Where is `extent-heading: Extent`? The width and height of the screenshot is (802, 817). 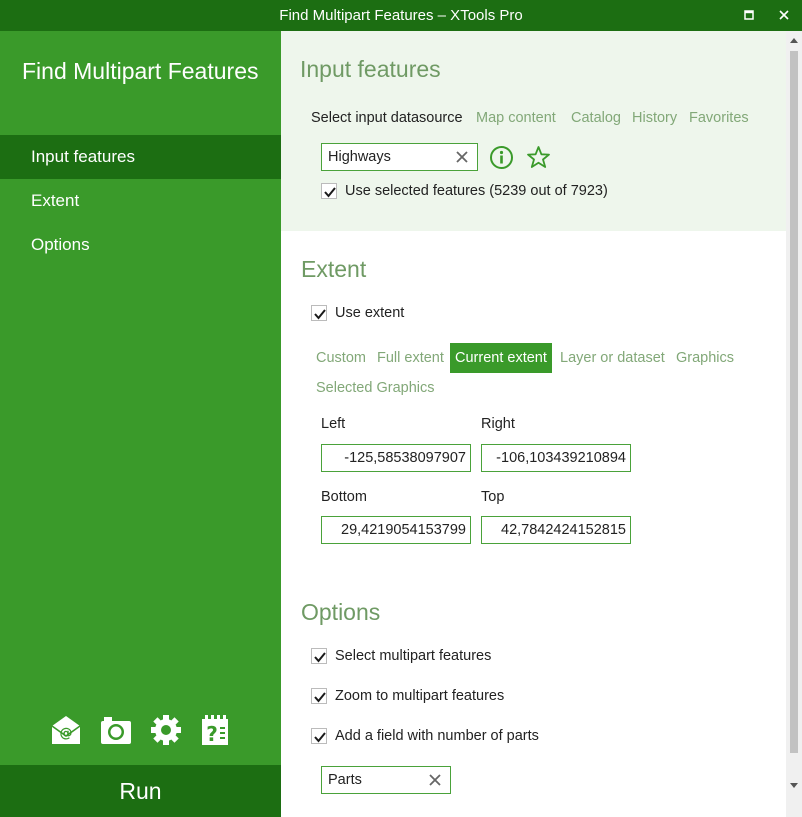
extent-heading: Extent is located at coordinates (334, 269).